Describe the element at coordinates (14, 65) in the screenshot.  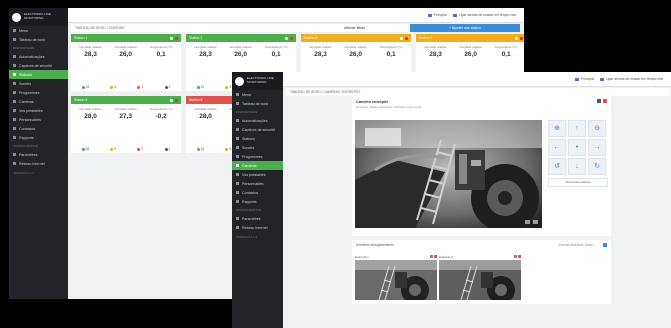
I see `sensor-icon` at that location.